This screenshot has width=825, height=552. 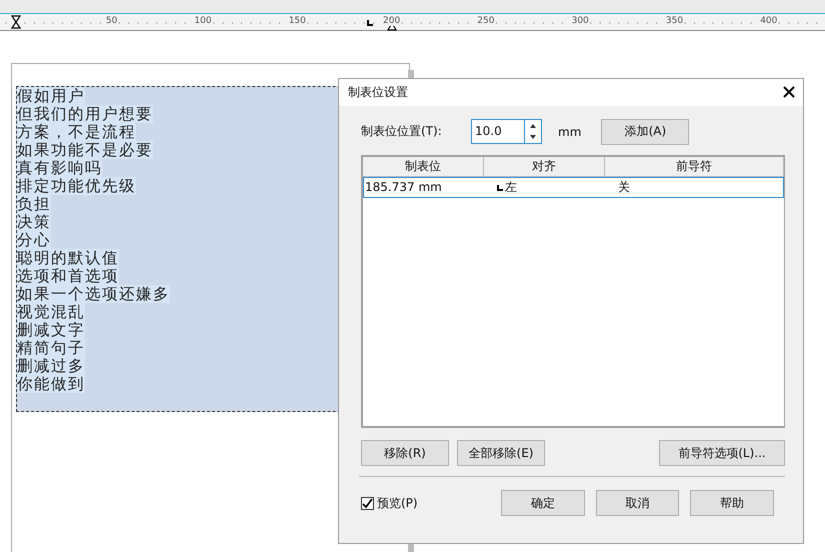 What do you see at coordinates (111, 21) in the screenshot?
I see `ruler-label: 50` at bounding box center [111, 21].